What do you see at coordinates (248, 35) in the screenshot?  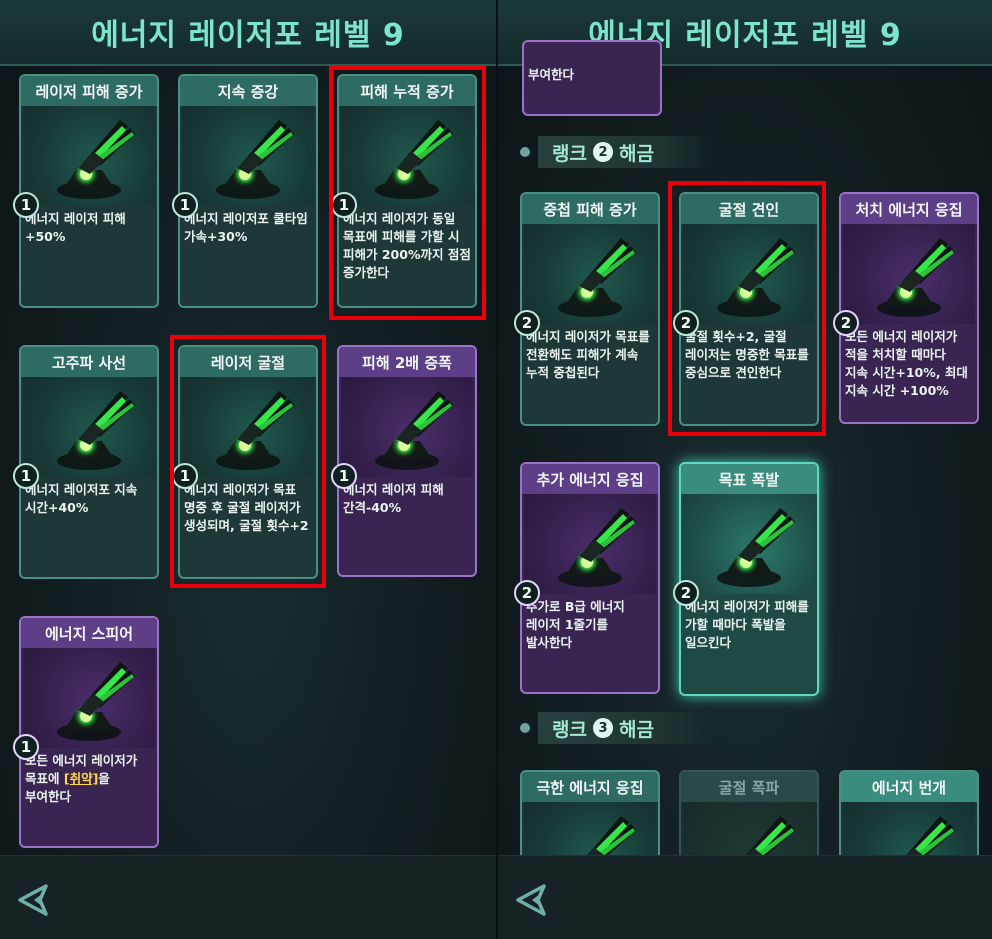 I see `page-title: 에너지 레이저포 레벨 9` at bounding box center [248, 35].